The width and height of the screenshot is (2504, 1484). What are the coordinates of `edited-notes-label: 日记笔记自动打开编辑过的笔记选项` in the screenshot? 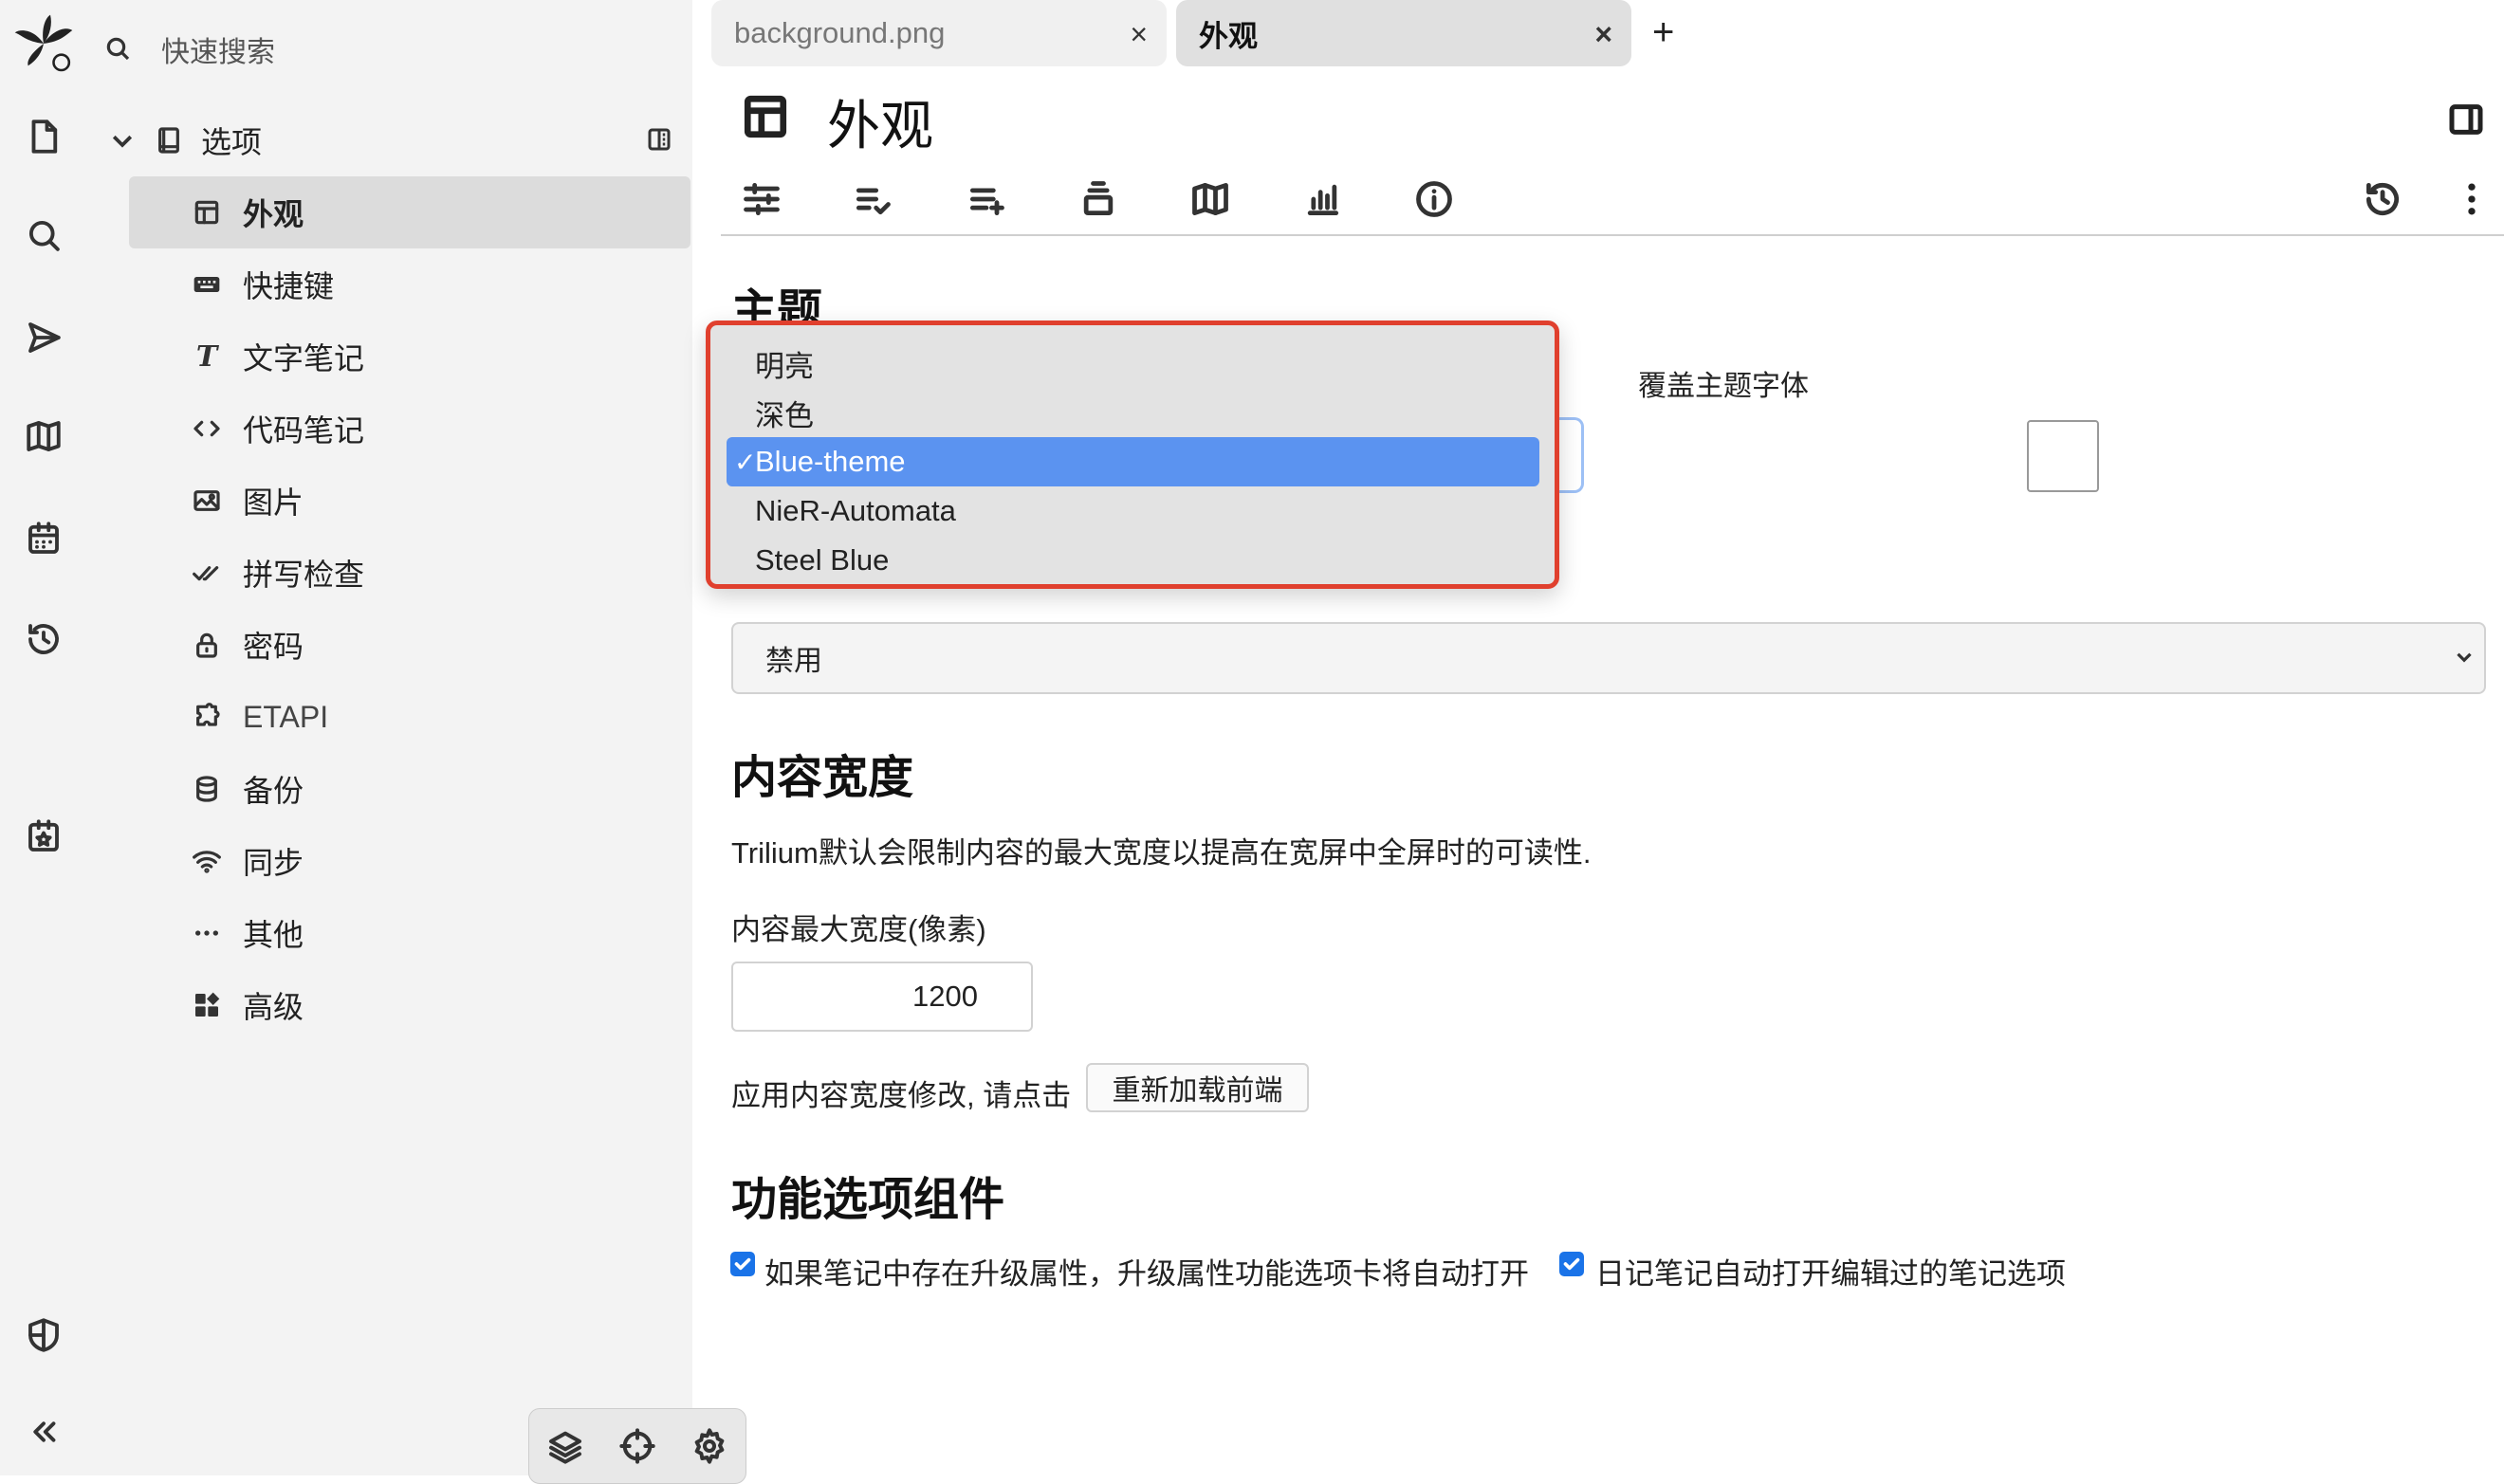 It's located at (1830, 1274).